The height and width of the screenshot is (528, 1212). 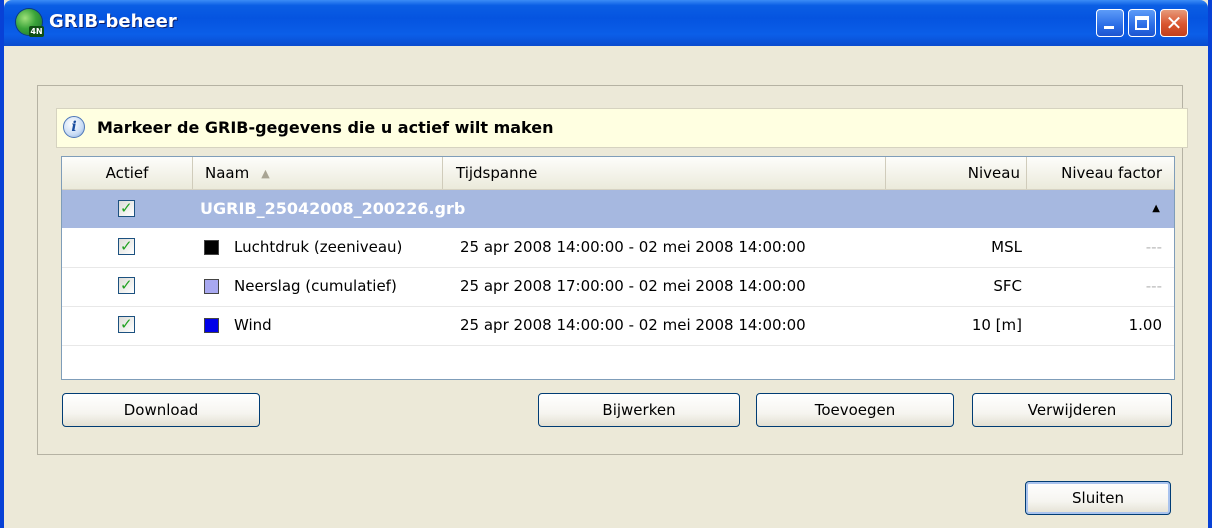 I want to click on toevoegen-button: Toevoegen, so click(x=855, y=410).